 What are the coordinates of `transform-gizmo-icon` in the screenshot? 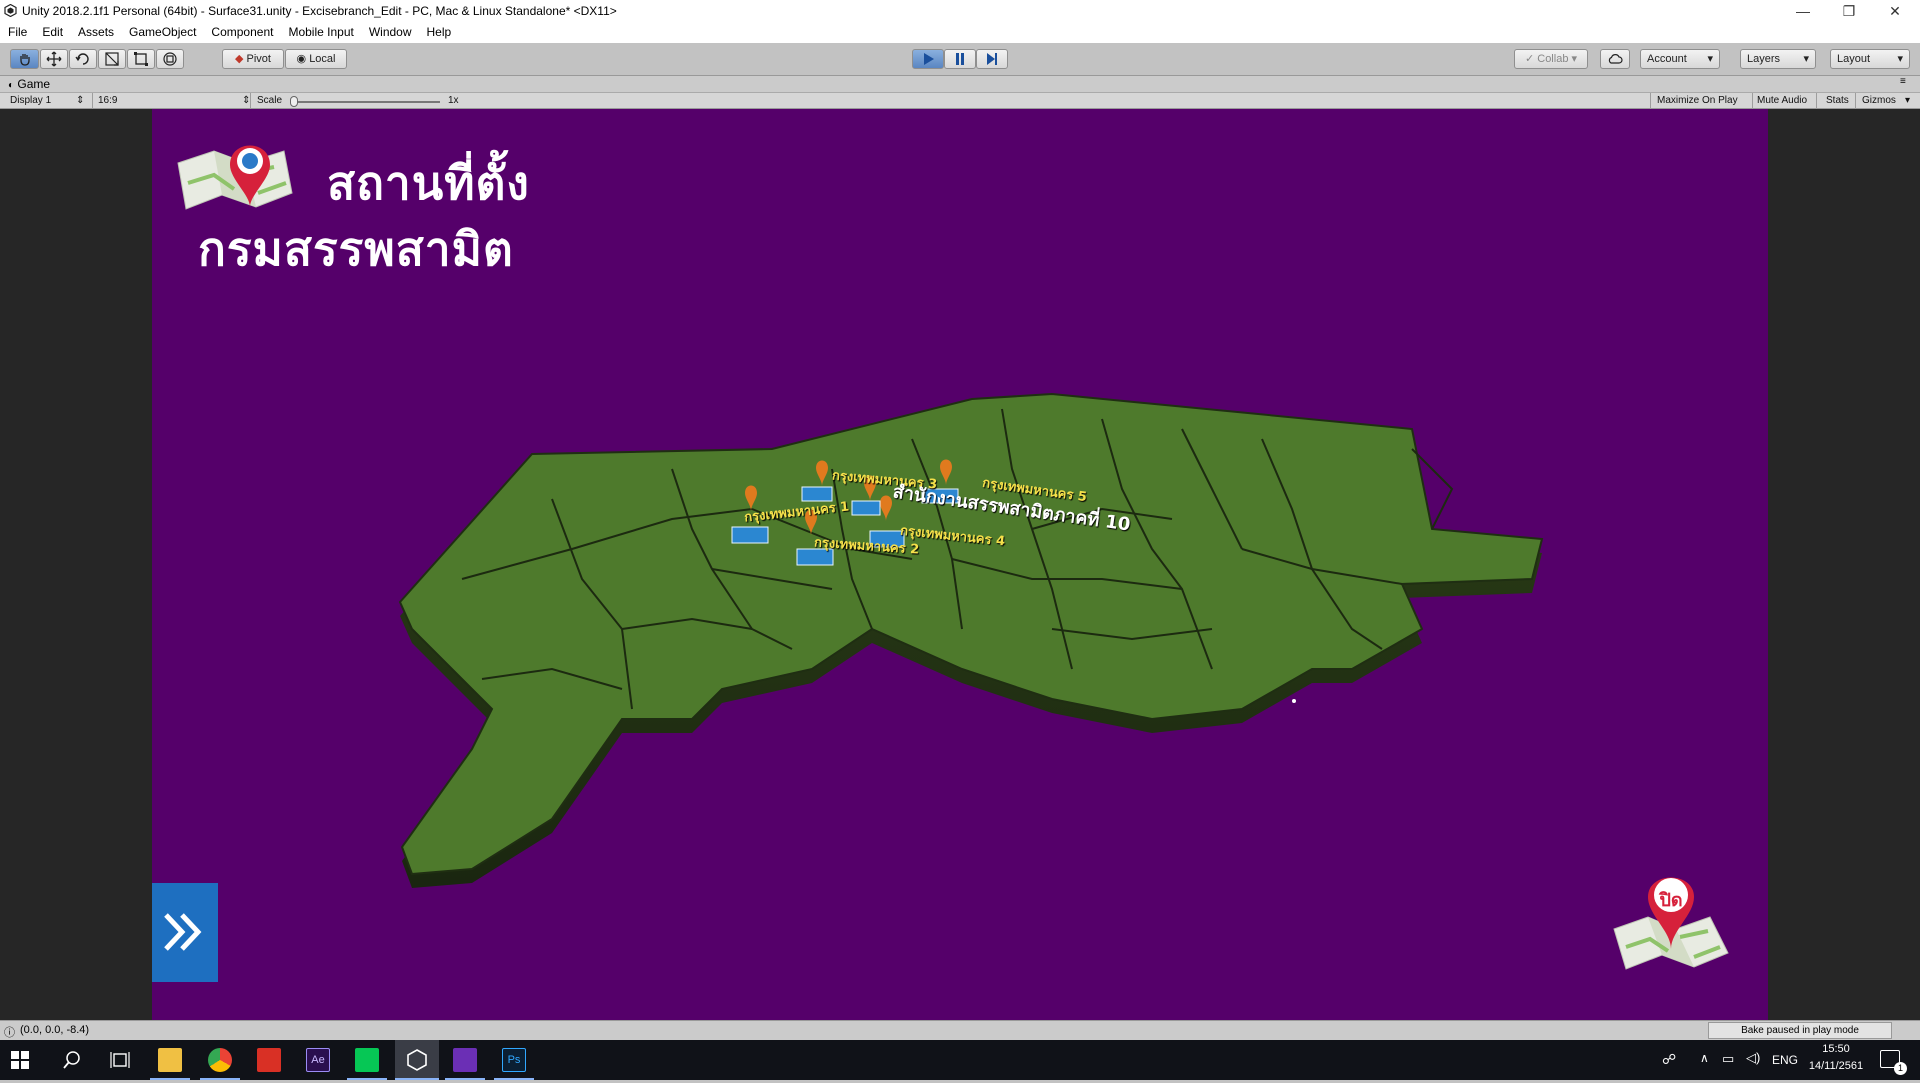 It's located at (170, 59).